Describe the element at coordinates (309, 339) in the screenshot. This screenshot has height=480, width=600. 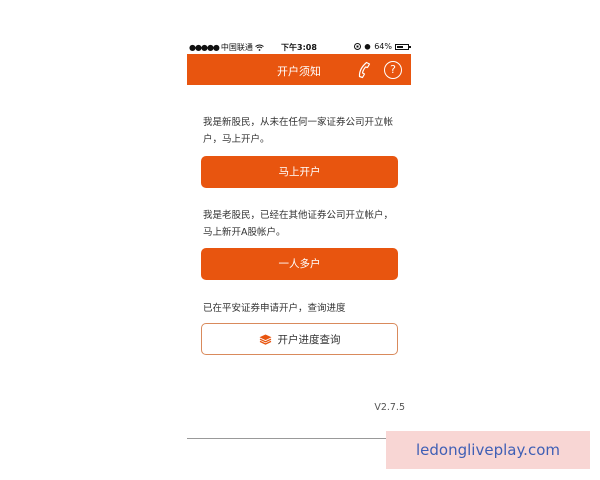
I see `progress-query-label: 开户进度查询` at that location.